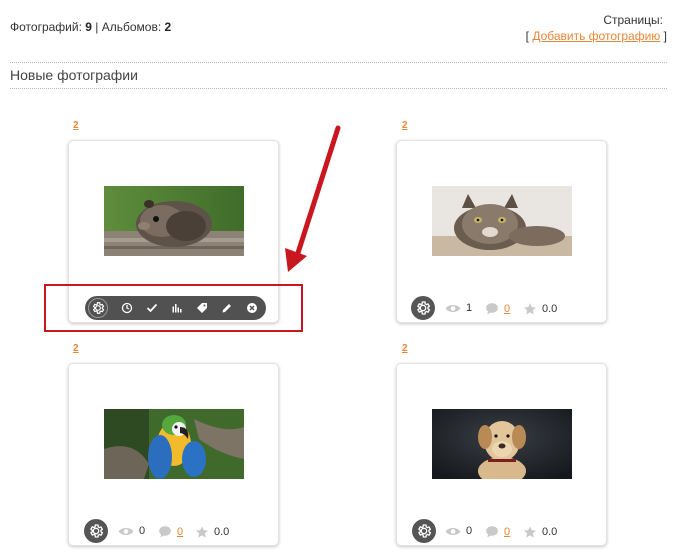 The image size is (681, 556). What do you see at coordinates (502, 444) in the screenshot?
I see `photo-thumbnail-dog` at bounding box center [502, 444].